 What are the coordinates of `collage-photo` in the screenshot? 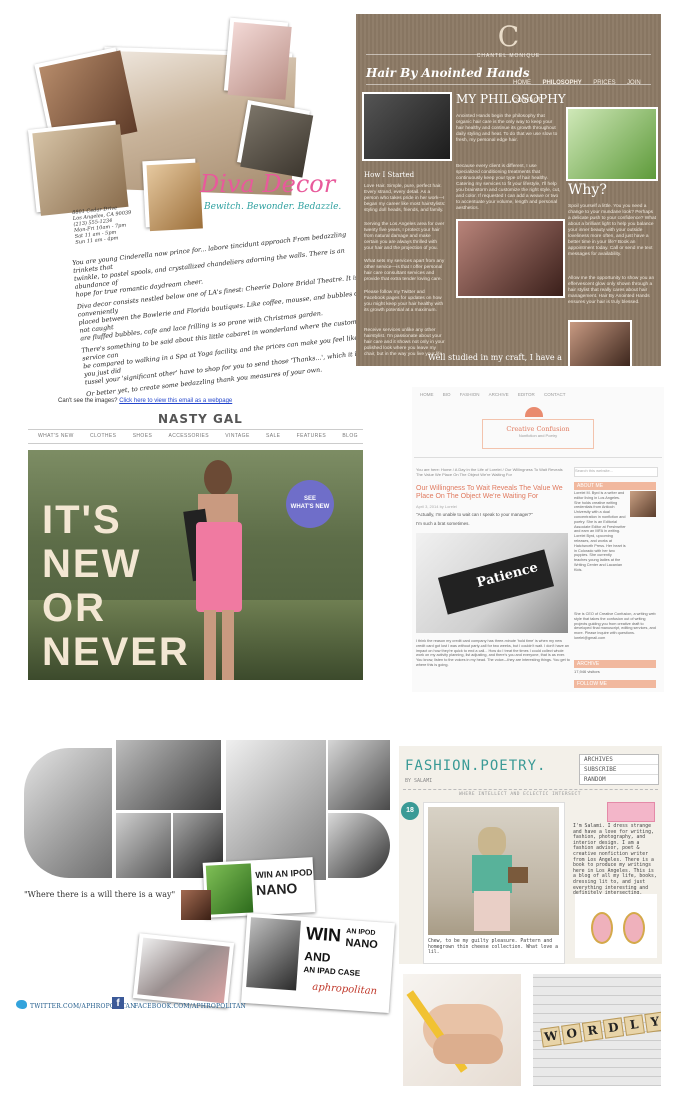 It's located at (183, 970).